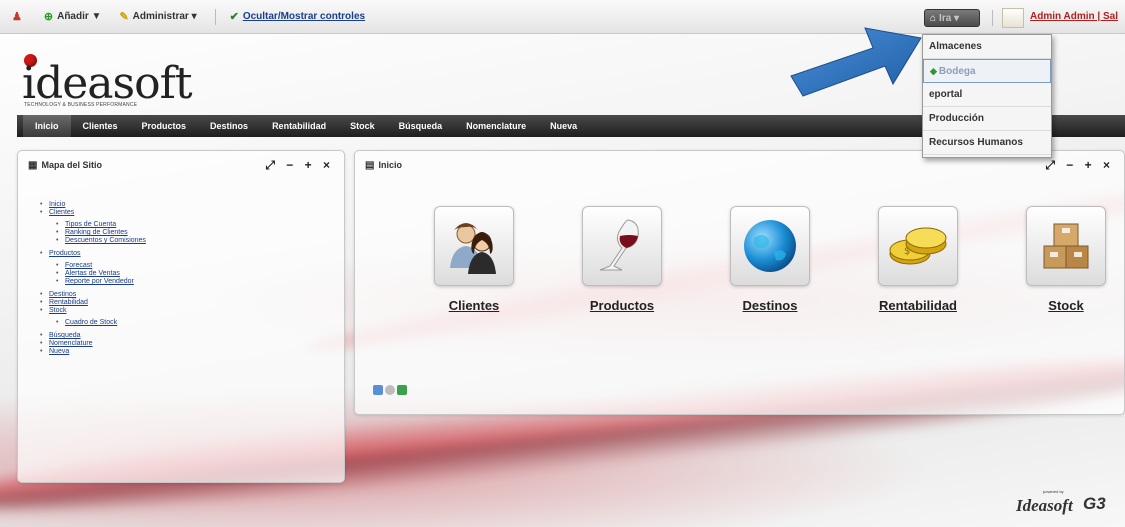 The width and height of the screenshot is (1125, 527). What do you see at coordinates (496, 126) in the screenshot?
I see `nav-item-nomenclature: Nomenclature` at bounding box center [496, 126].